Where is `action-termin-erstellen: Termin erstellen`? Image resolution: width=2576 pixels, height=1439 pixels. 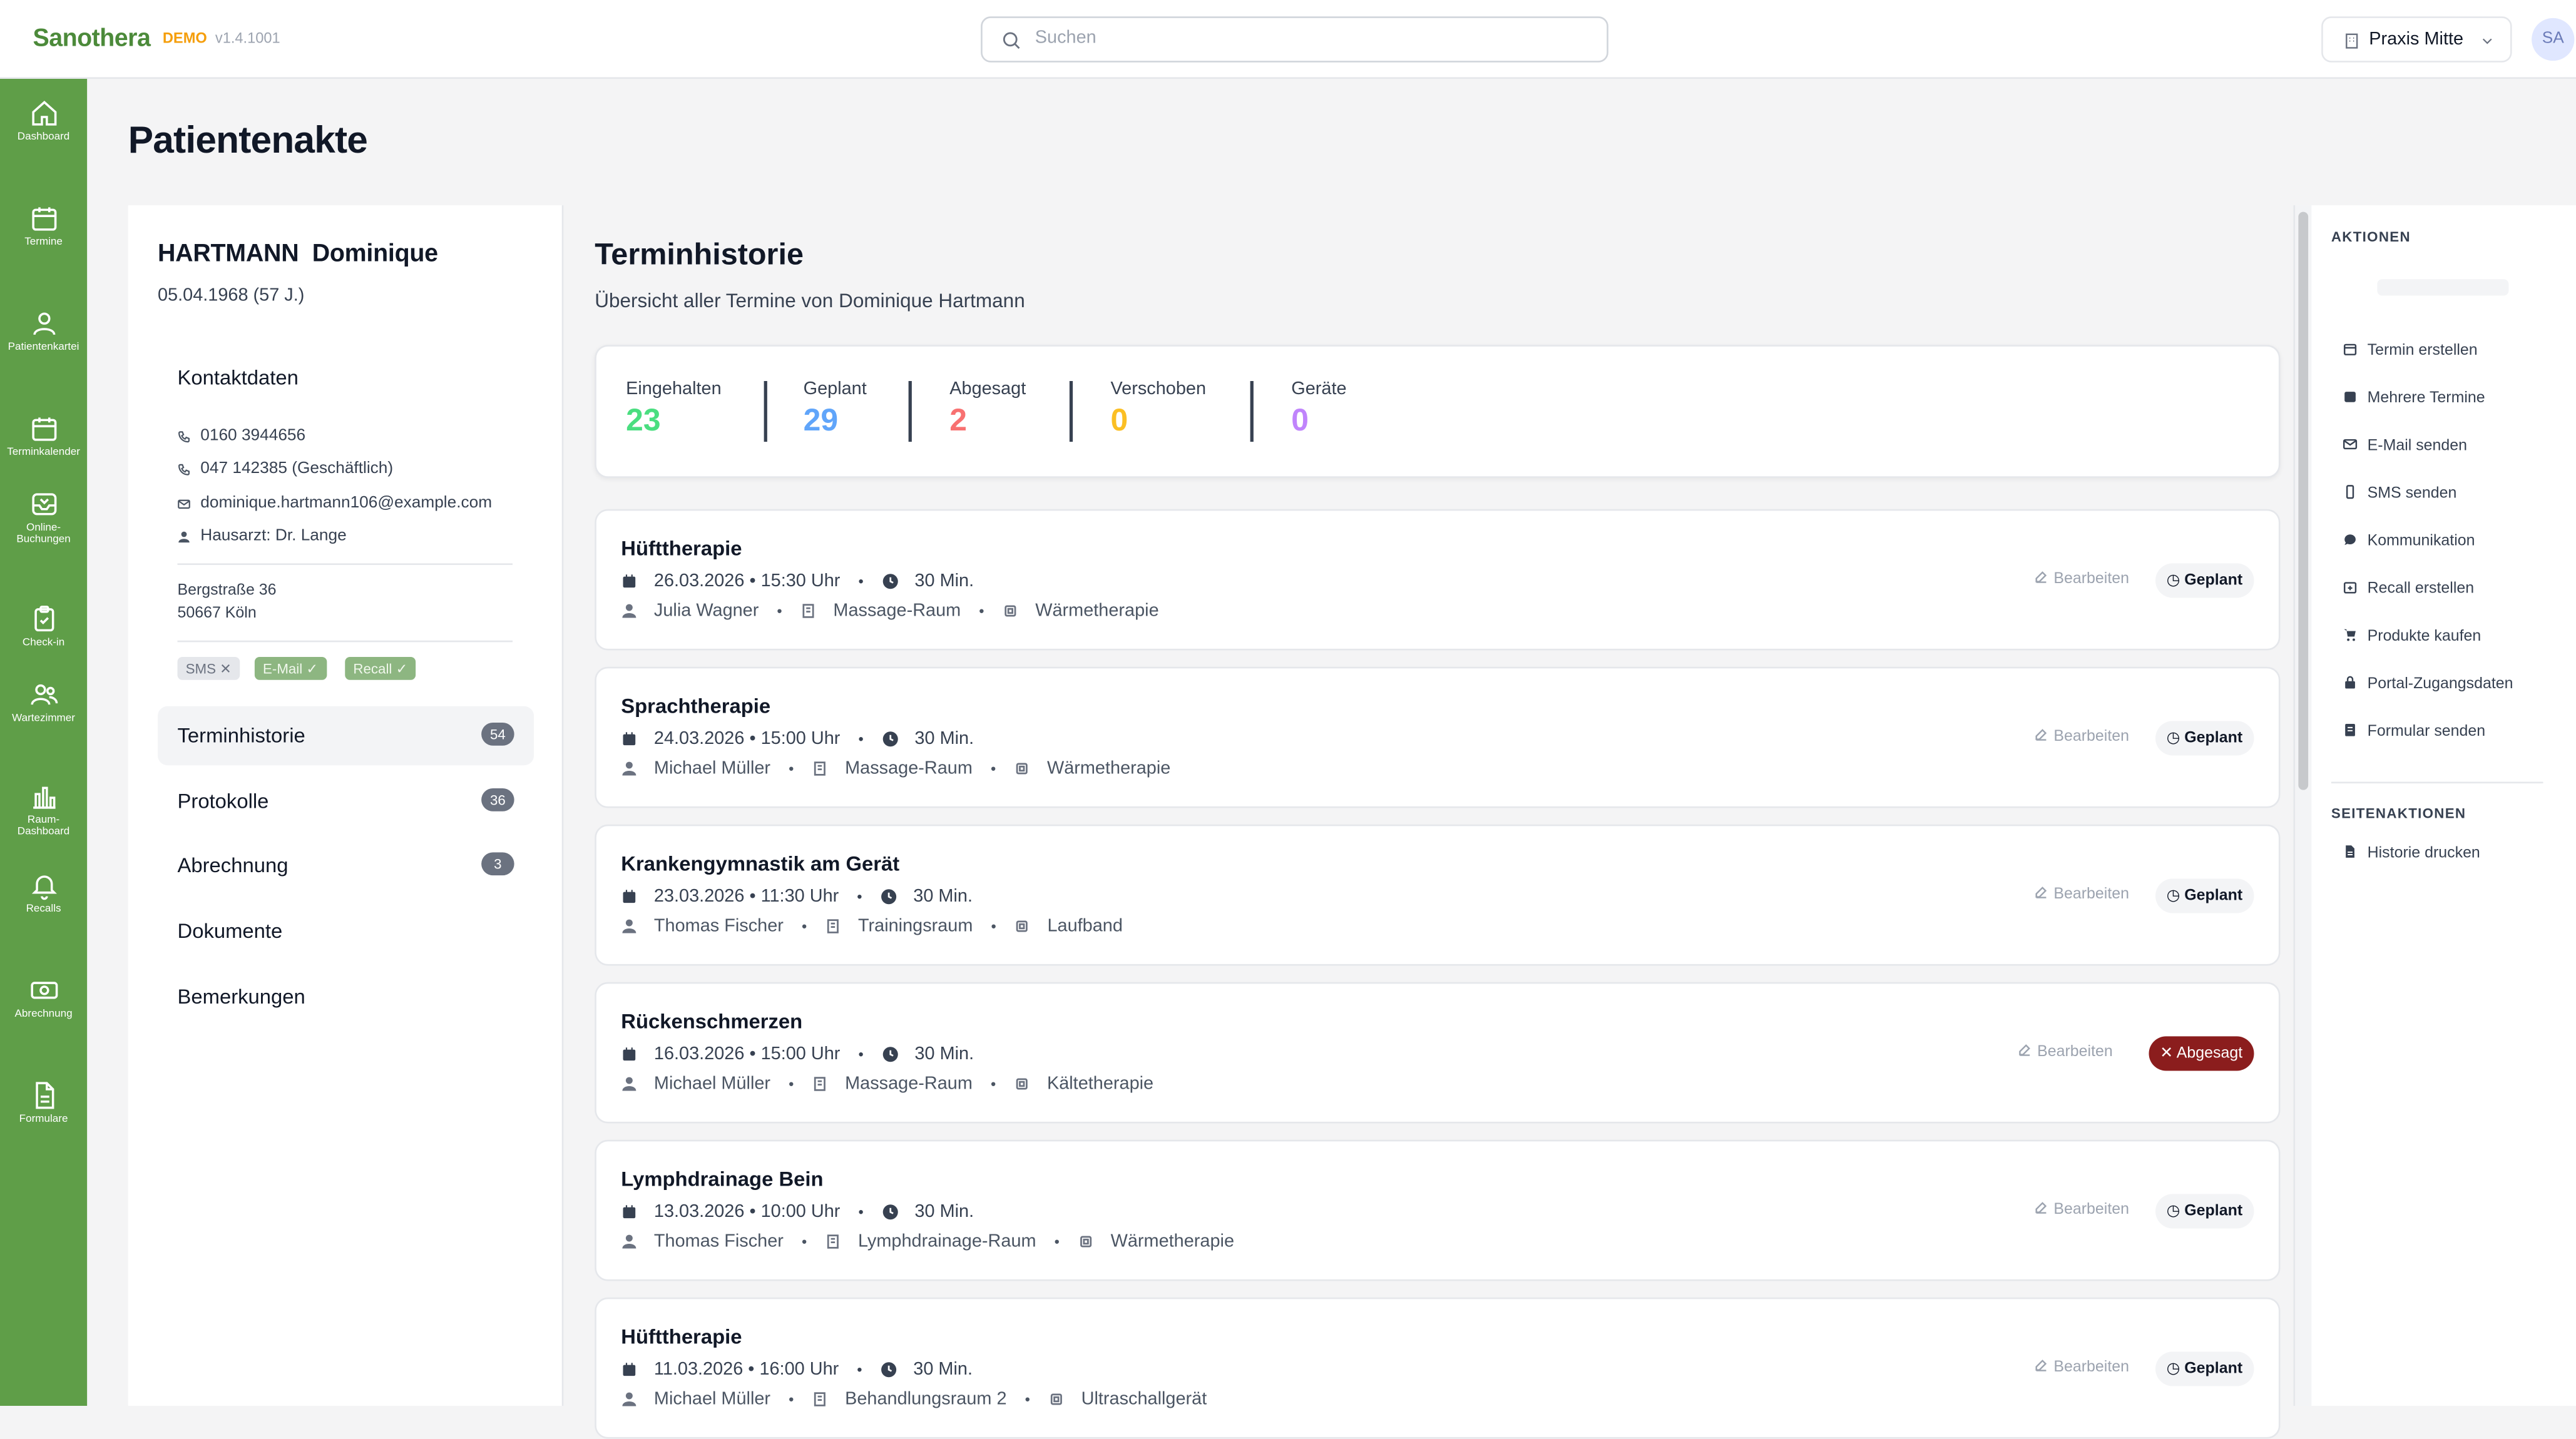
action-termin-erstellen: Termin erstellen is located at coordinates (2410, 351).